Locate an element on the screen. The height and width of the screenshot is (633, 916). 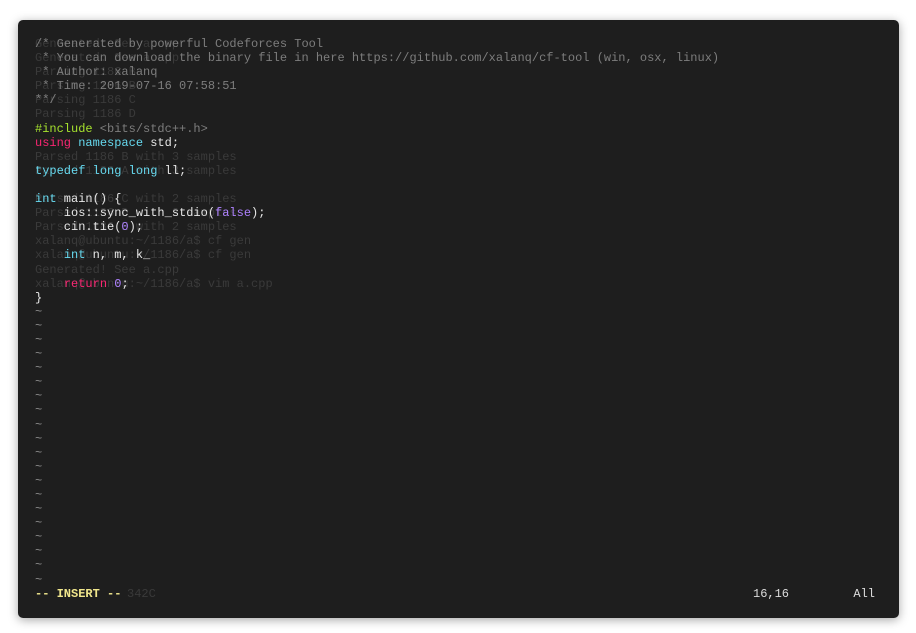
background-status-text: 342C is located at coordinates (141, 594).